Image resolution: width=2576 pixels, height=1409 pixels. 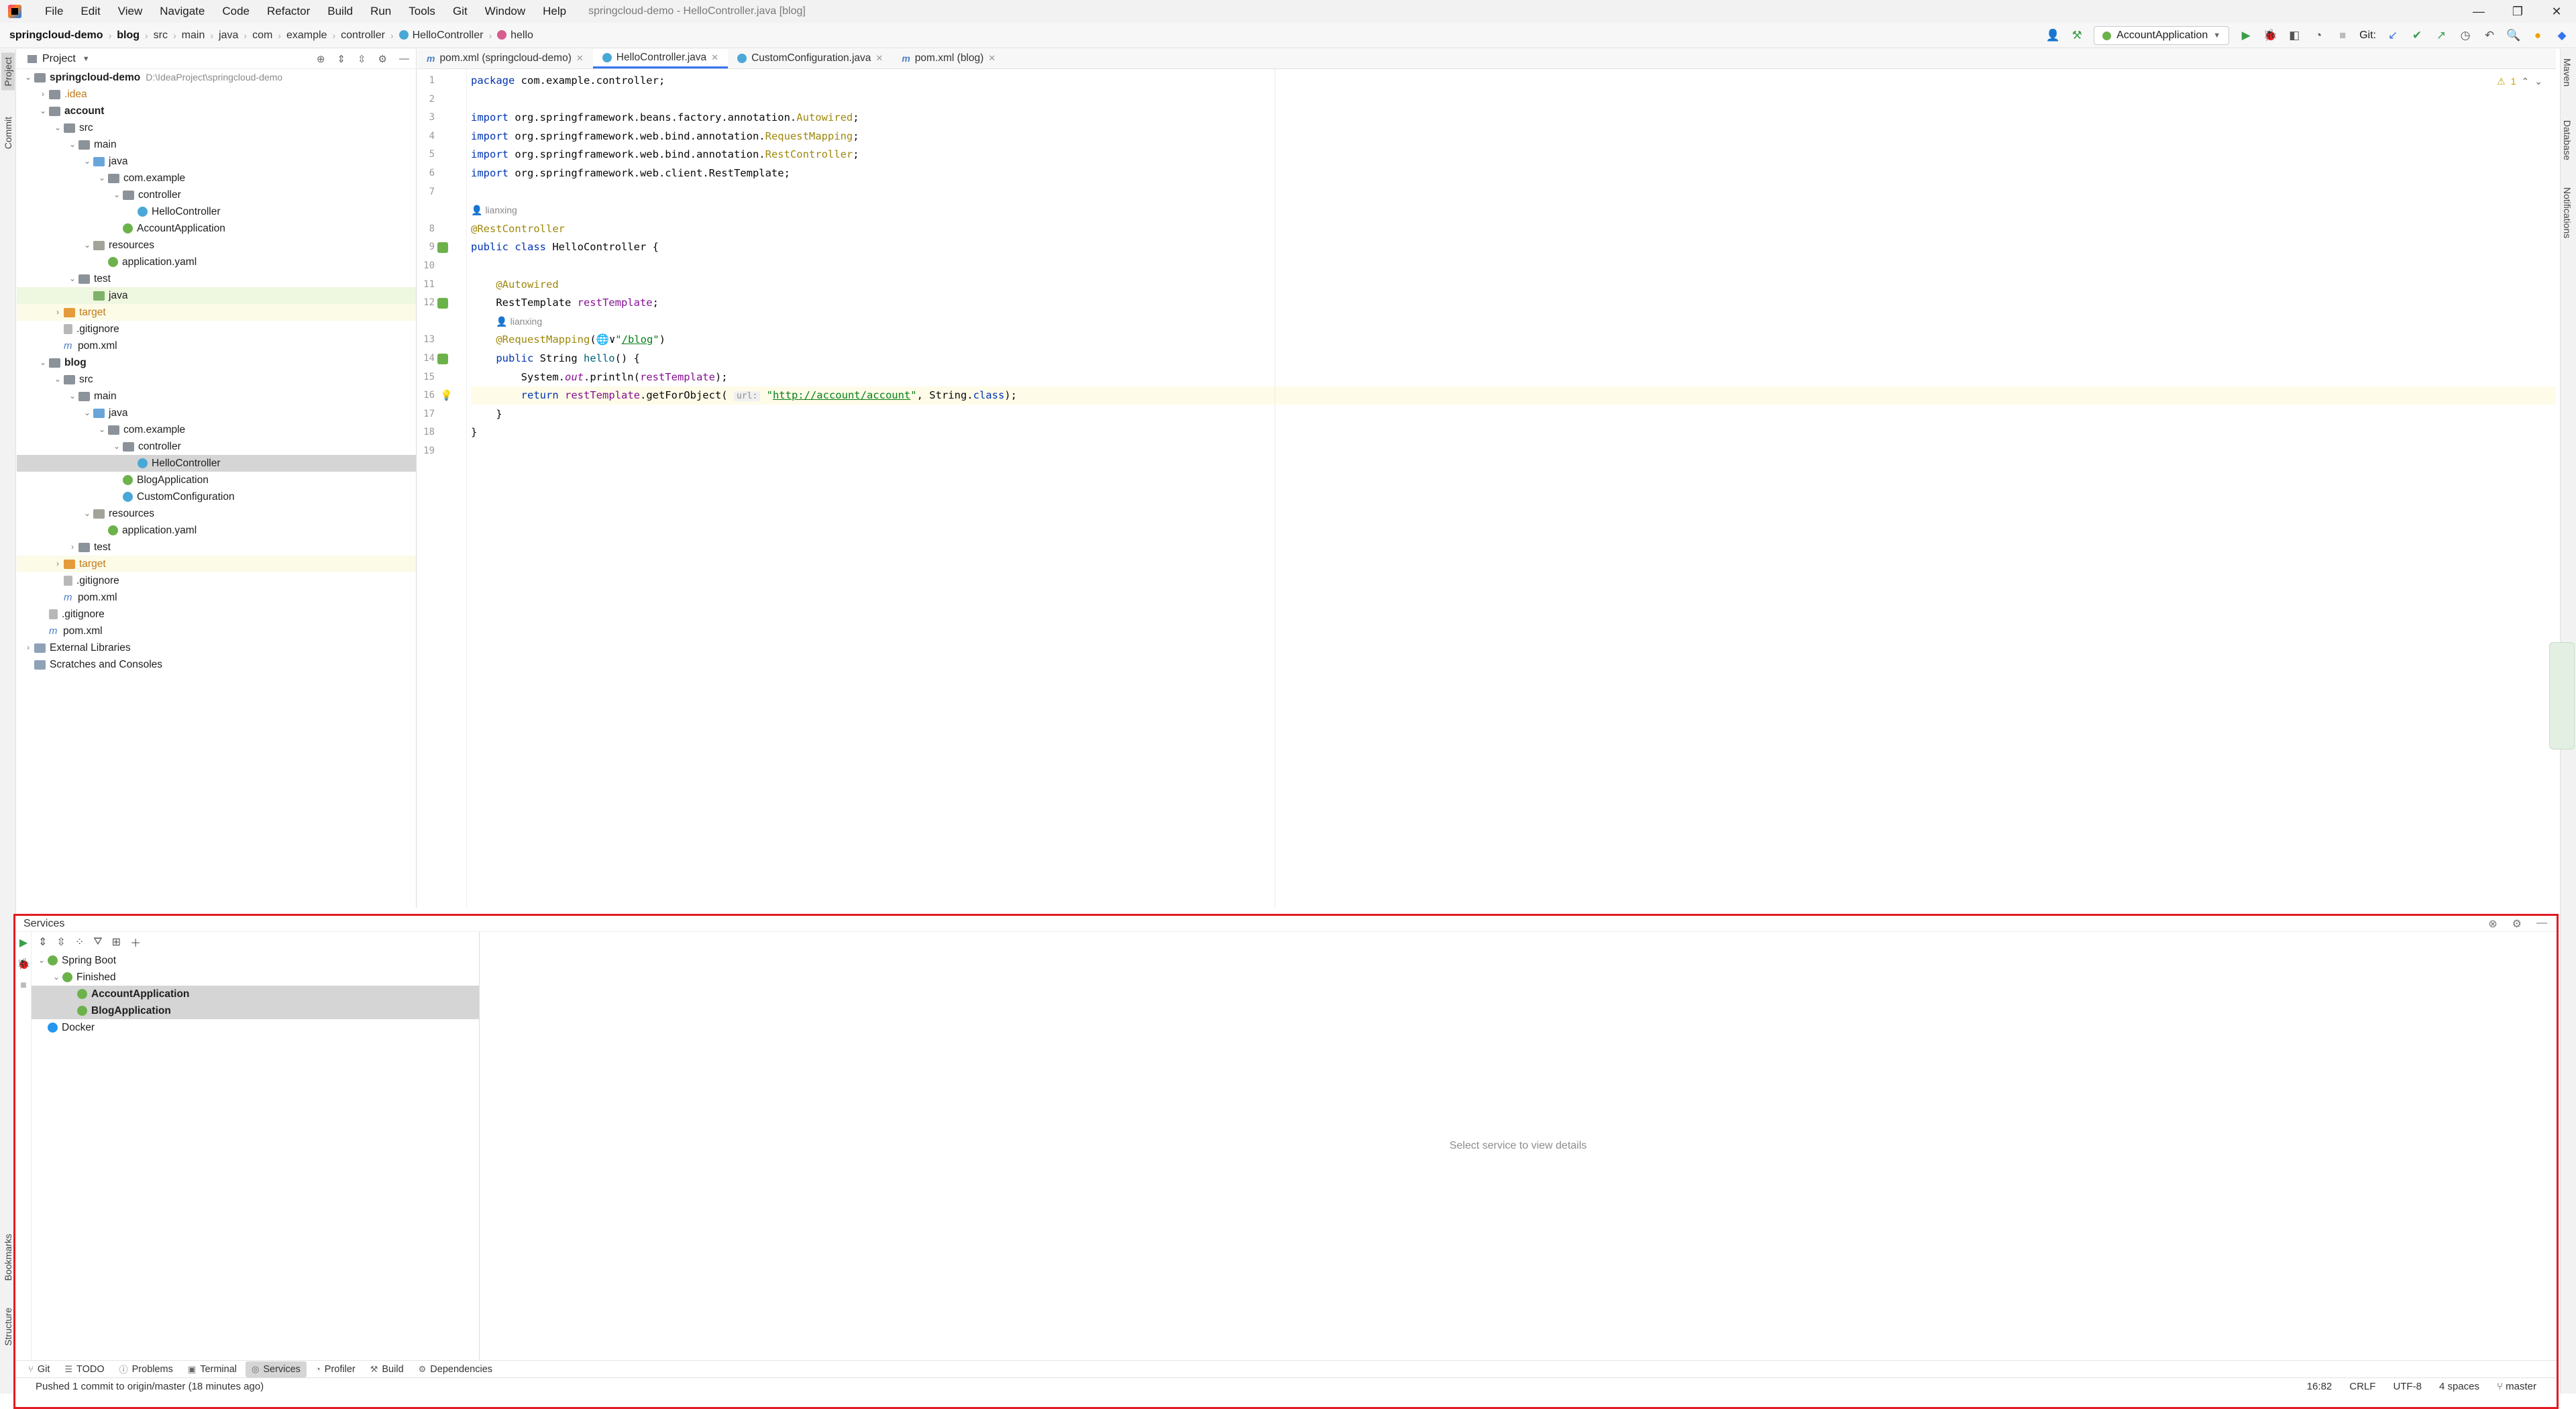 What do you see at coordinates (440, 36) in the screenshot?
I see `breadcrumb-item: HelloController` at bounding box center [440, 36].